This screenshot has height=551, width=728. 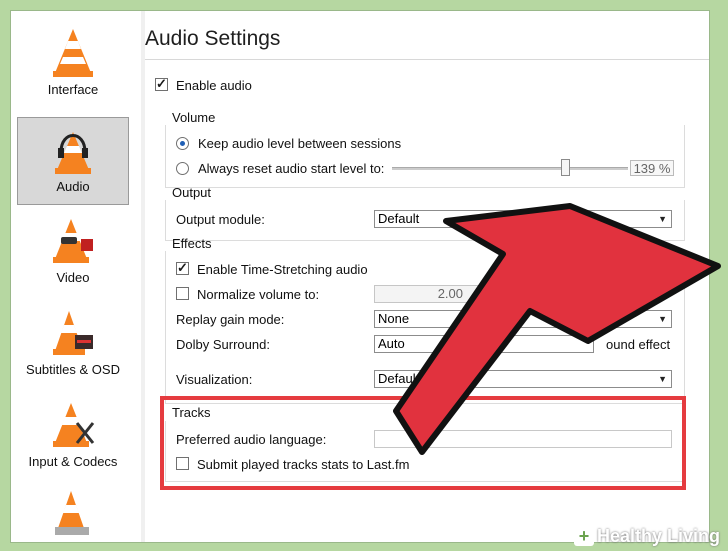 I want to click on healthy-living-logo: +, so click(x=583, y=536).